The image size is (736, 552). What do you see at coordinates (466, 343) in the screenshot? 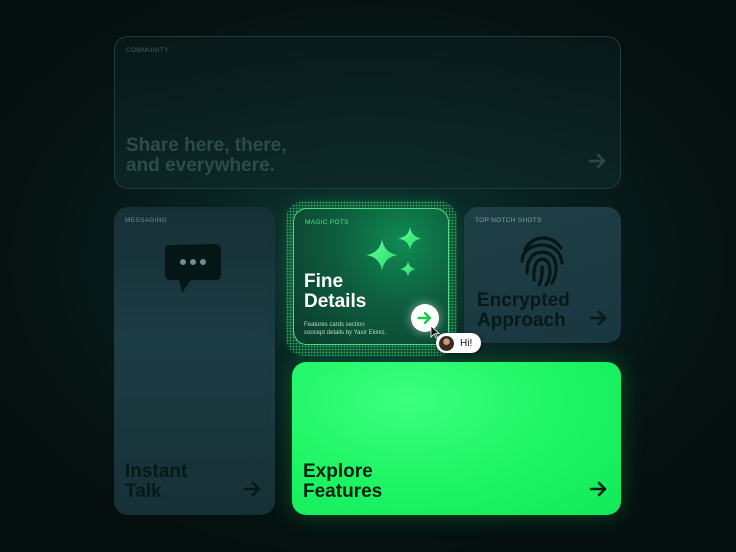
I see `hi-tooltip-text: Hi!` at bounding box center [466, 343].